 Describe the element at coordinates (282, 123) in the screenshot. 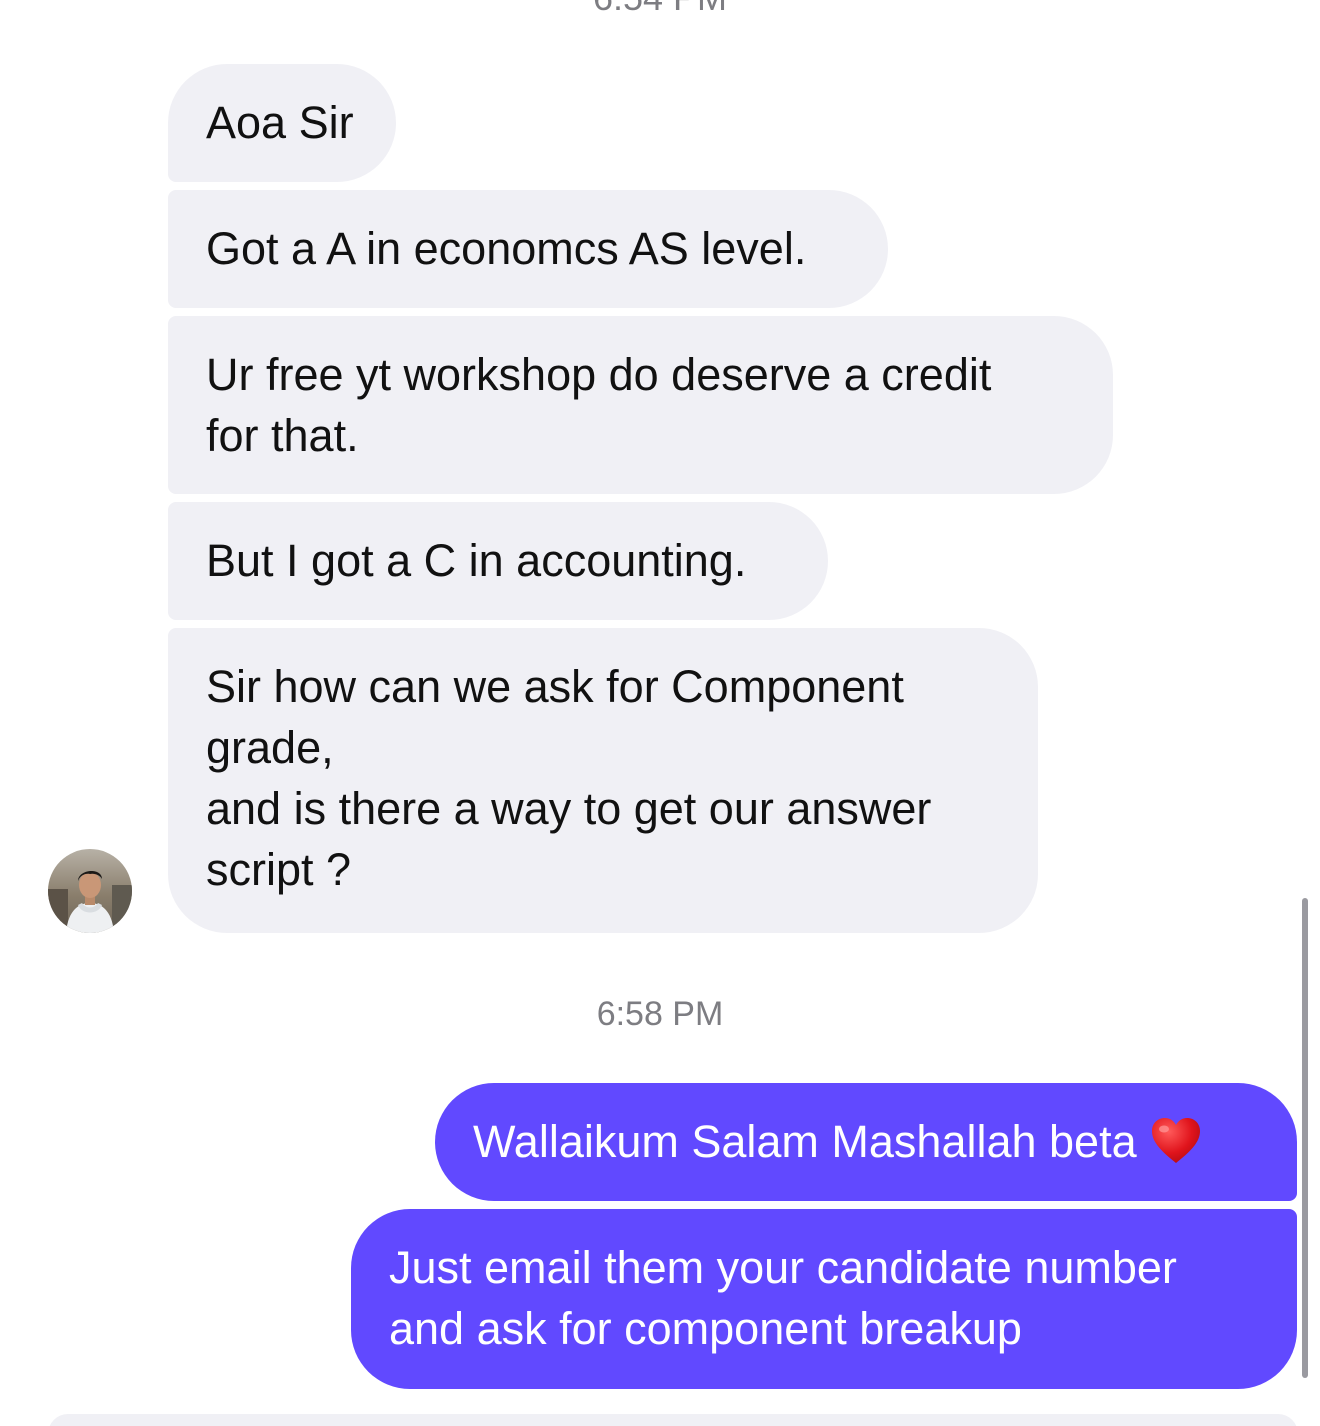

I see `incoming-message: Aoa Sir` at that location.